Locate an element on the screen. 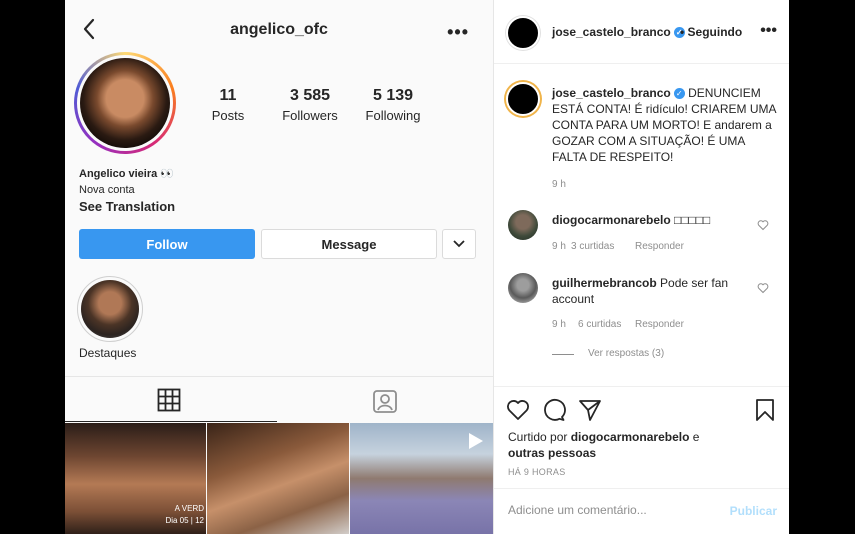  post-timestamp: HÁ 9 HORAS is located at coordinates (537, 472).